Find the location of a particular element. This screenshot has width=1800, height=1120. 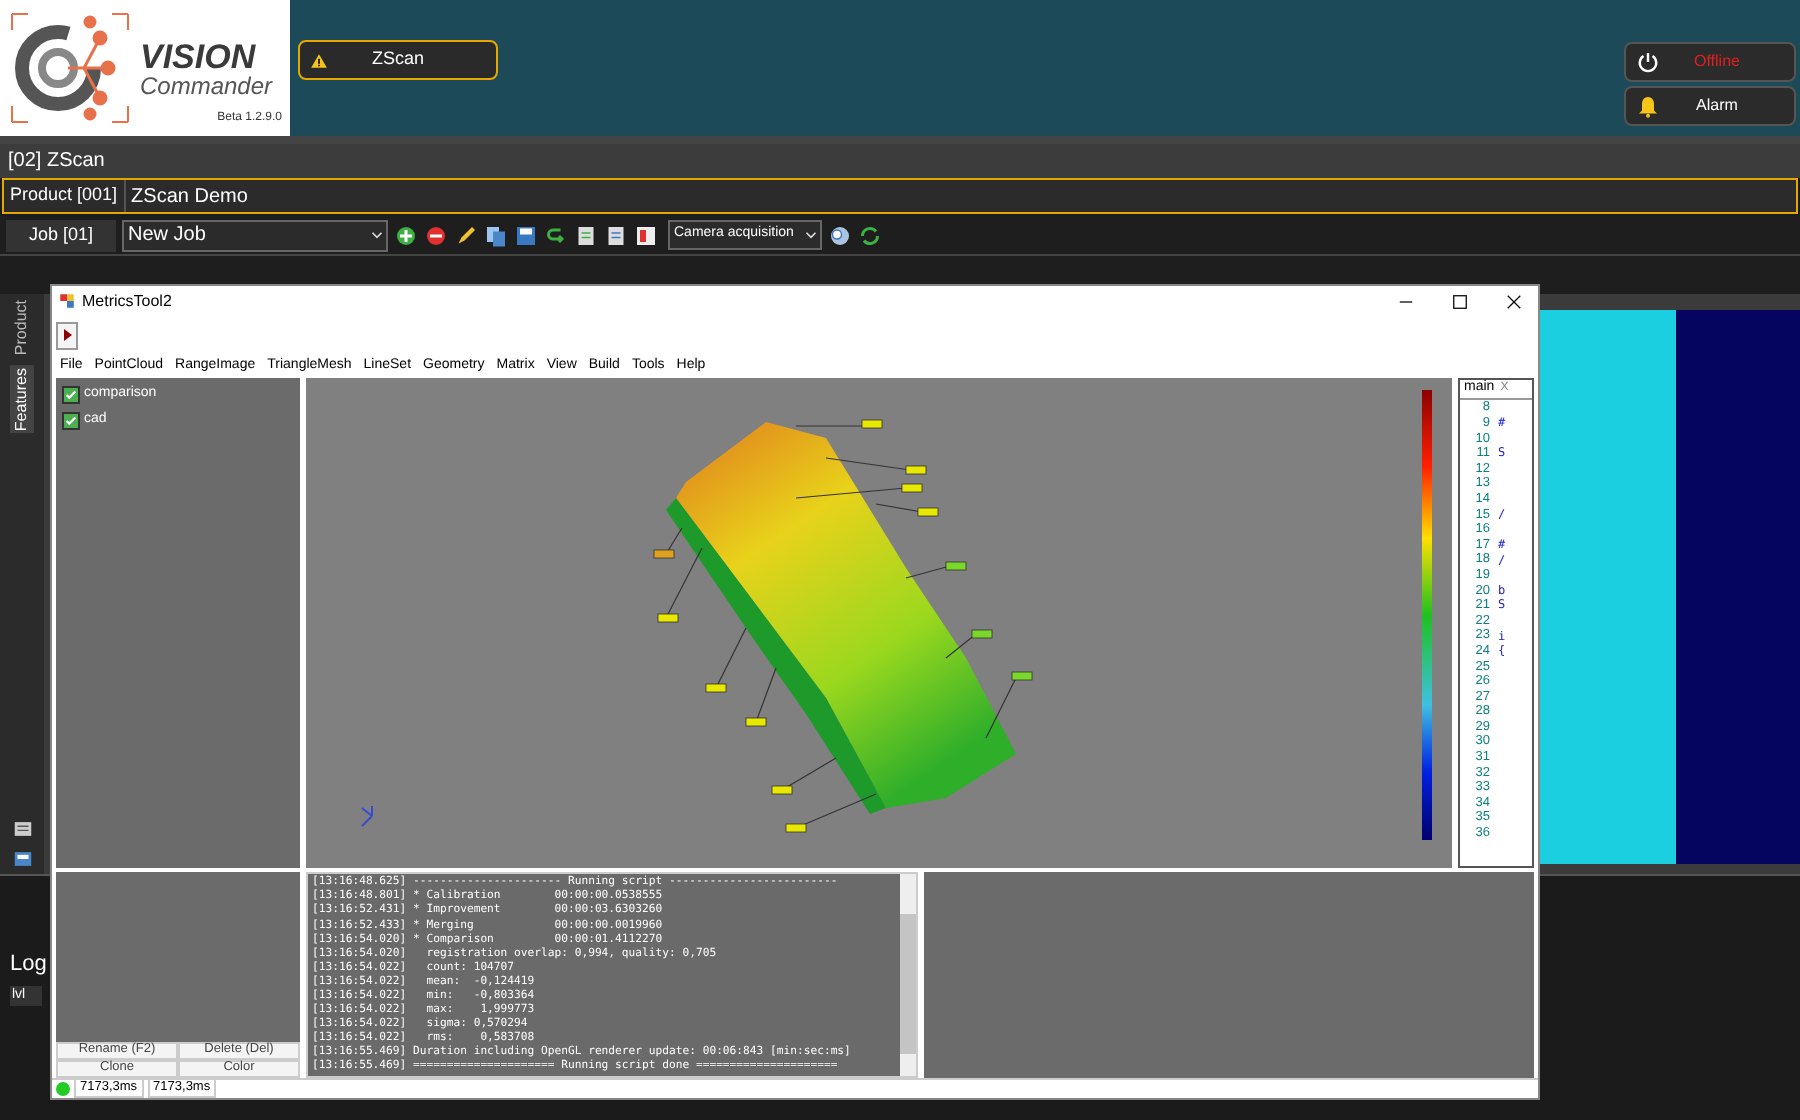

add-icon is located at coordinates (406, 235).